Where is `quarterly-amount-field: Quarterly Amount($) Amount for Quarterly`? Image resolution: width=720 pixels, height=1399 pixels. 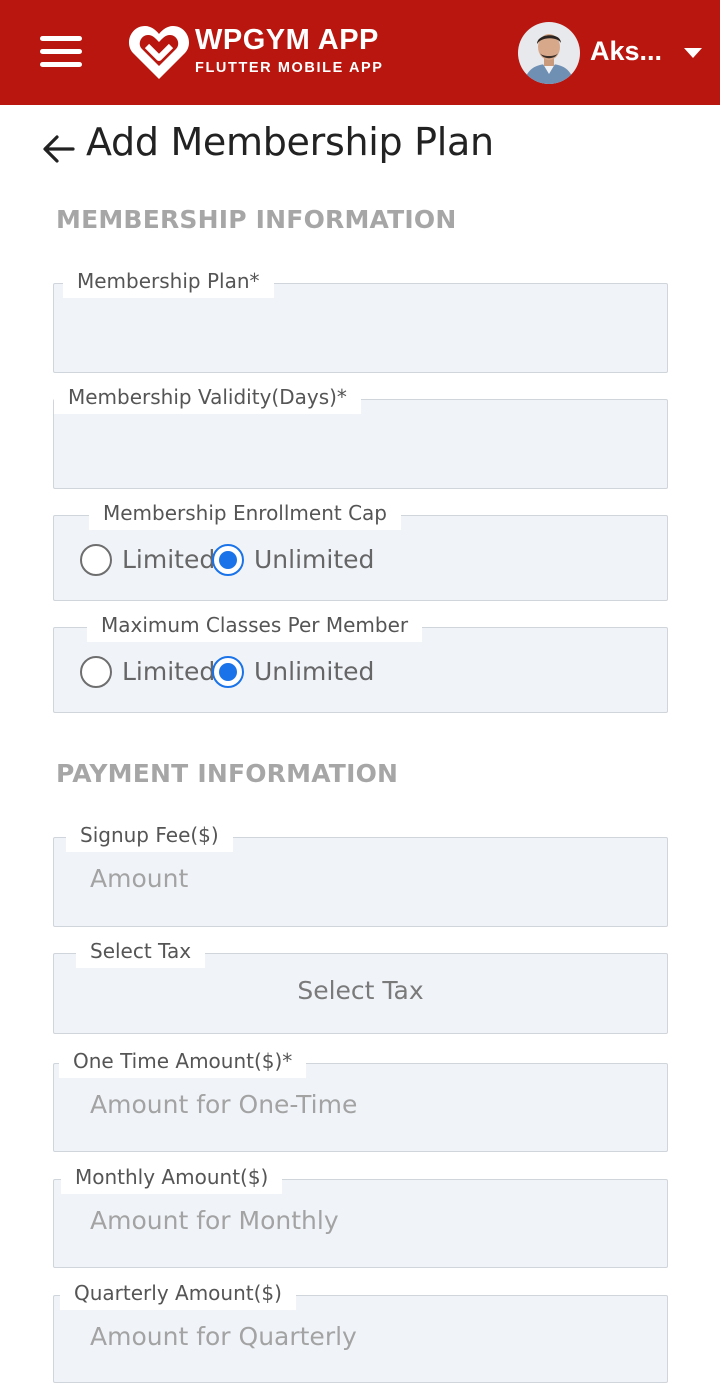 quarterly-amount-field: Quarterly Amount($) Amount for Quarterly is located at coordinates (360, 1329).